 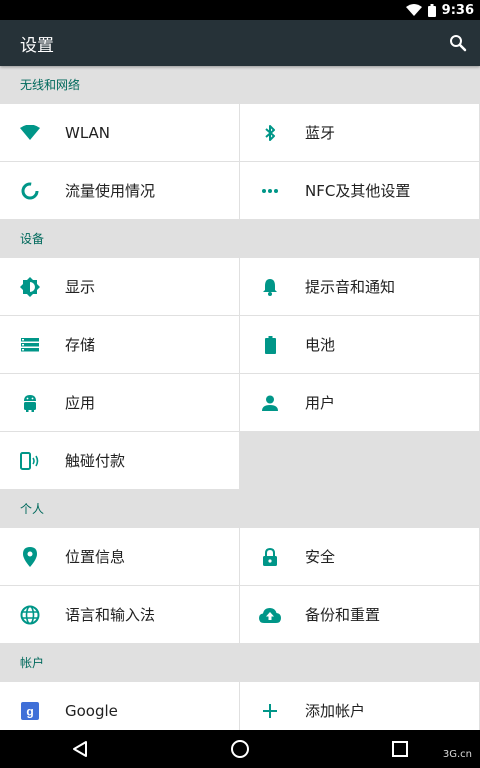 What do you see at coordinates (359, 460) in the screenshot?
I see `empty-tile` at bounding box center [359, 460].